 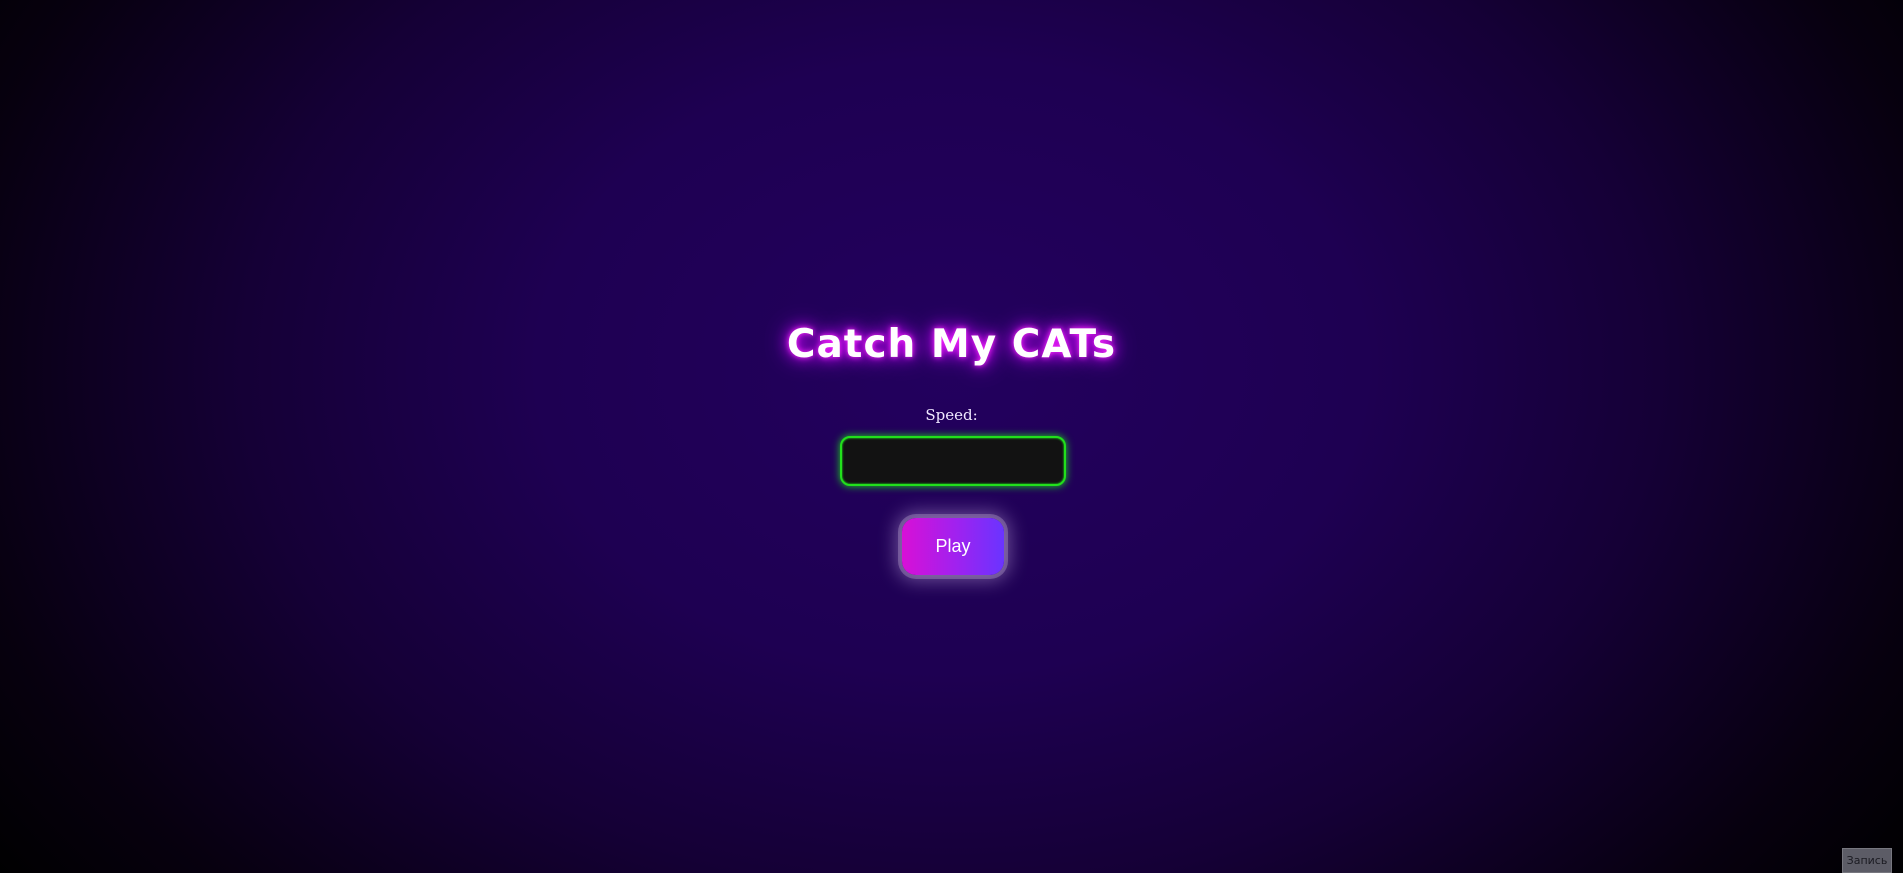 I want to click on speed-label: Speed:, so click(x=951, y=415).